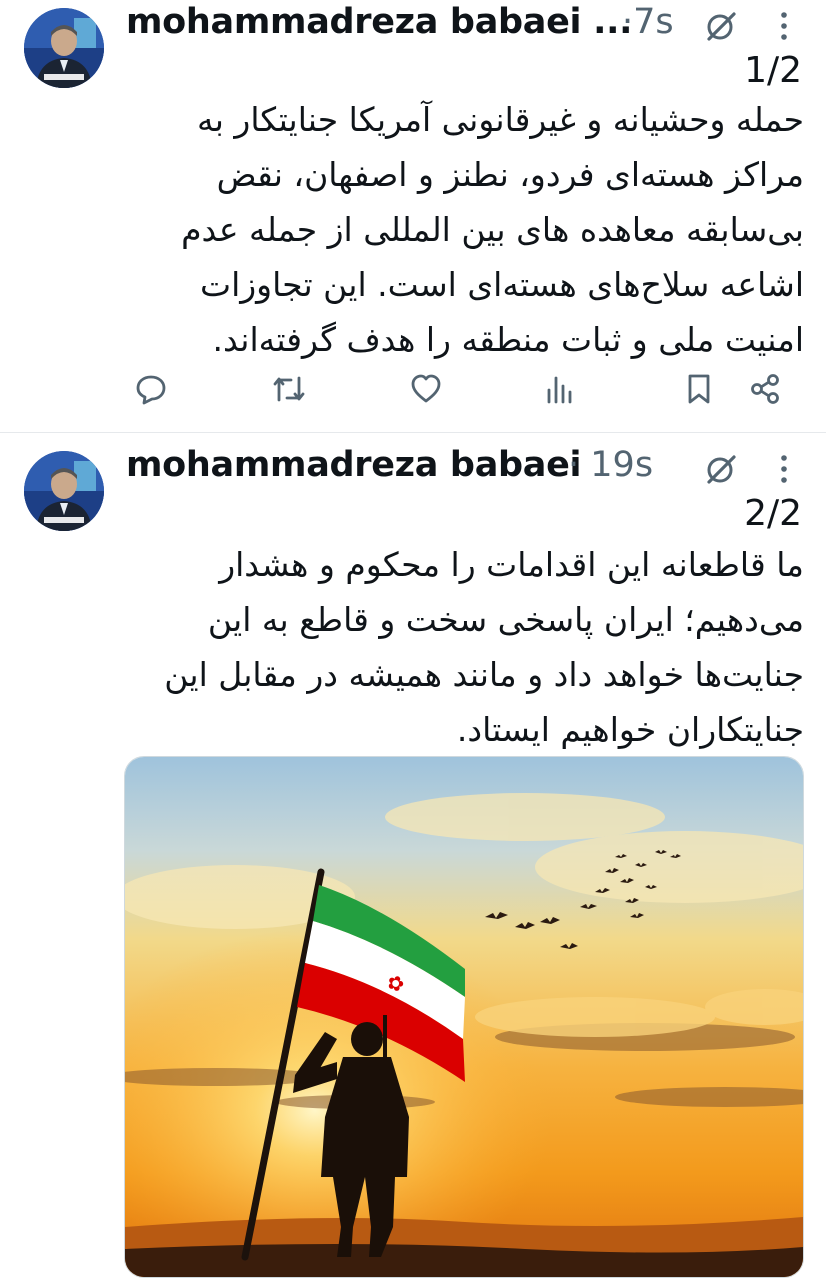 This screenshot has height=1280, width=826. Describe the element at coordinates (426, 389) in the screenshot. I see `like-icon` at that location.